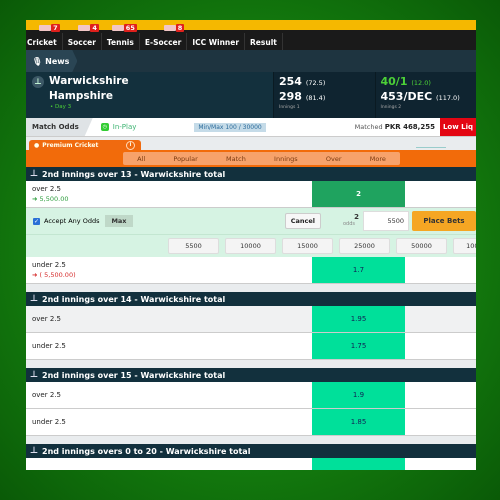  What do you see at coordinates (54, 275) in the screenshot?
I see `loss-value: ➜ ( 5,500.00)` at bounding box center [54, 275].